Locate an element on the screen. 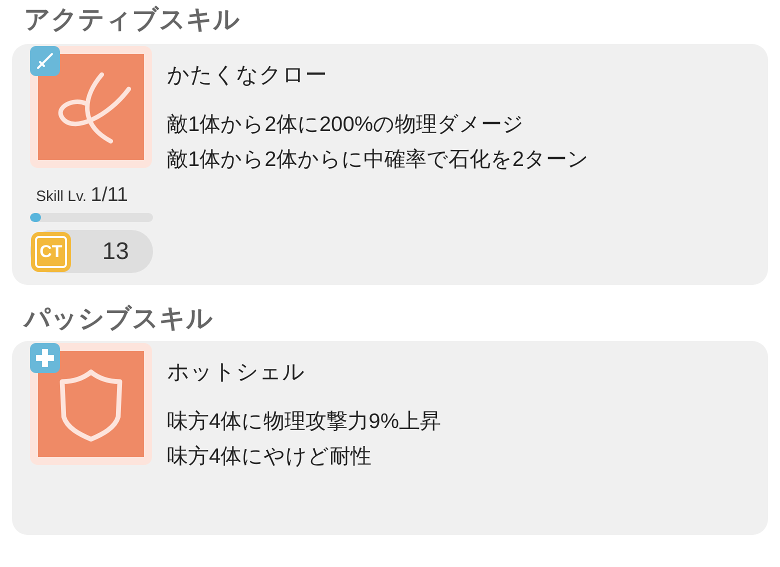 The image size is (780, 567). plus-icon is located at coordinates (45, 358).